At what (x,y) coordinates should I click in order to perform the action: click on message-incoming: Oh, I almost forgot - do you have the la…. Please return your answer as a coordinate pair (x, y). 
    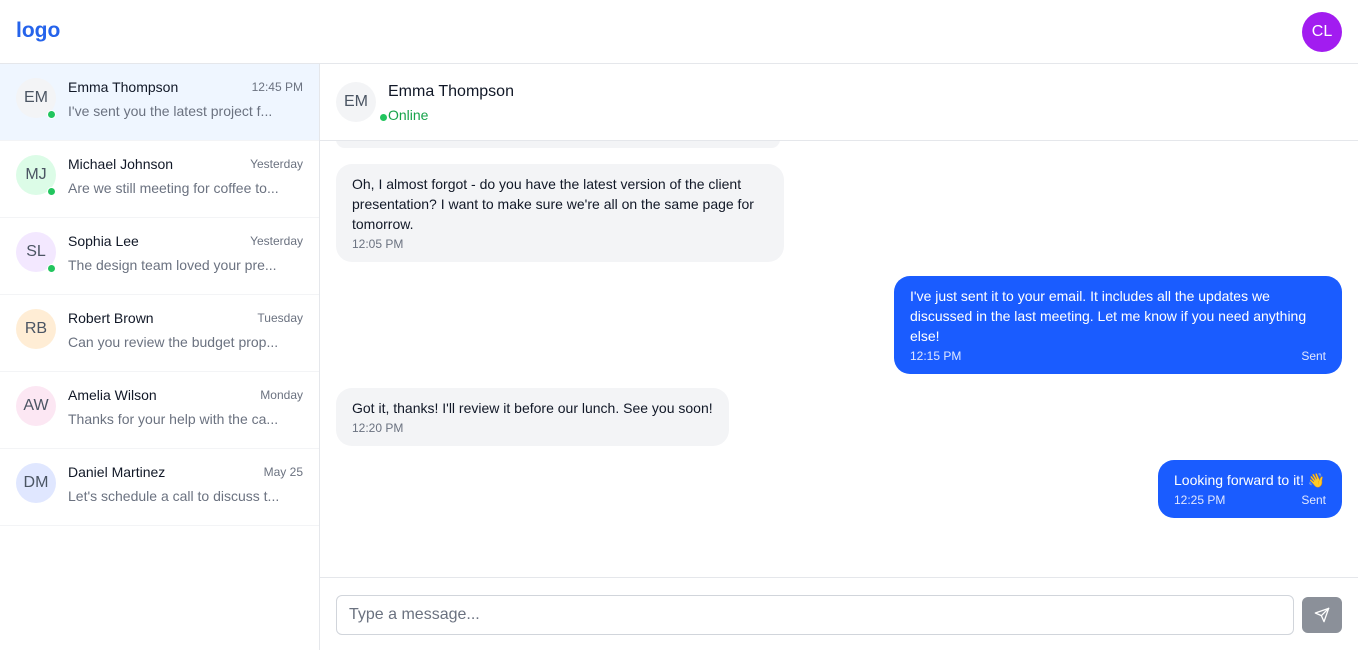
    Looking at the image, I should click on (560, 213).